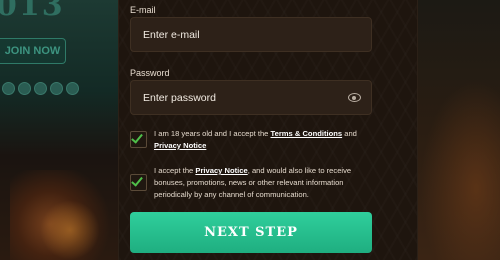  Describe the element at coordinates (221, 170) in the screenshot. I see `privacy-notice-link-2: Privacy Notice` at that location.